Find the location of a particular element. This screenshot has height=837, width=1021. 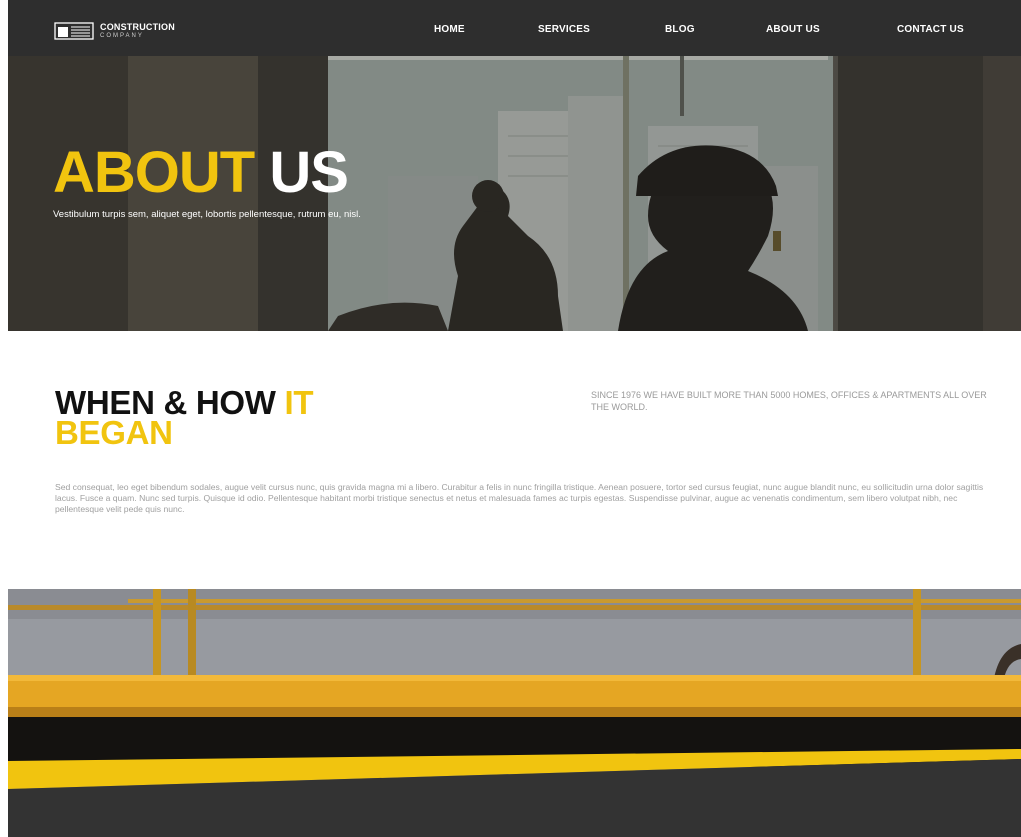

page-title: ABOUT US is located at coordinates (201, 173).